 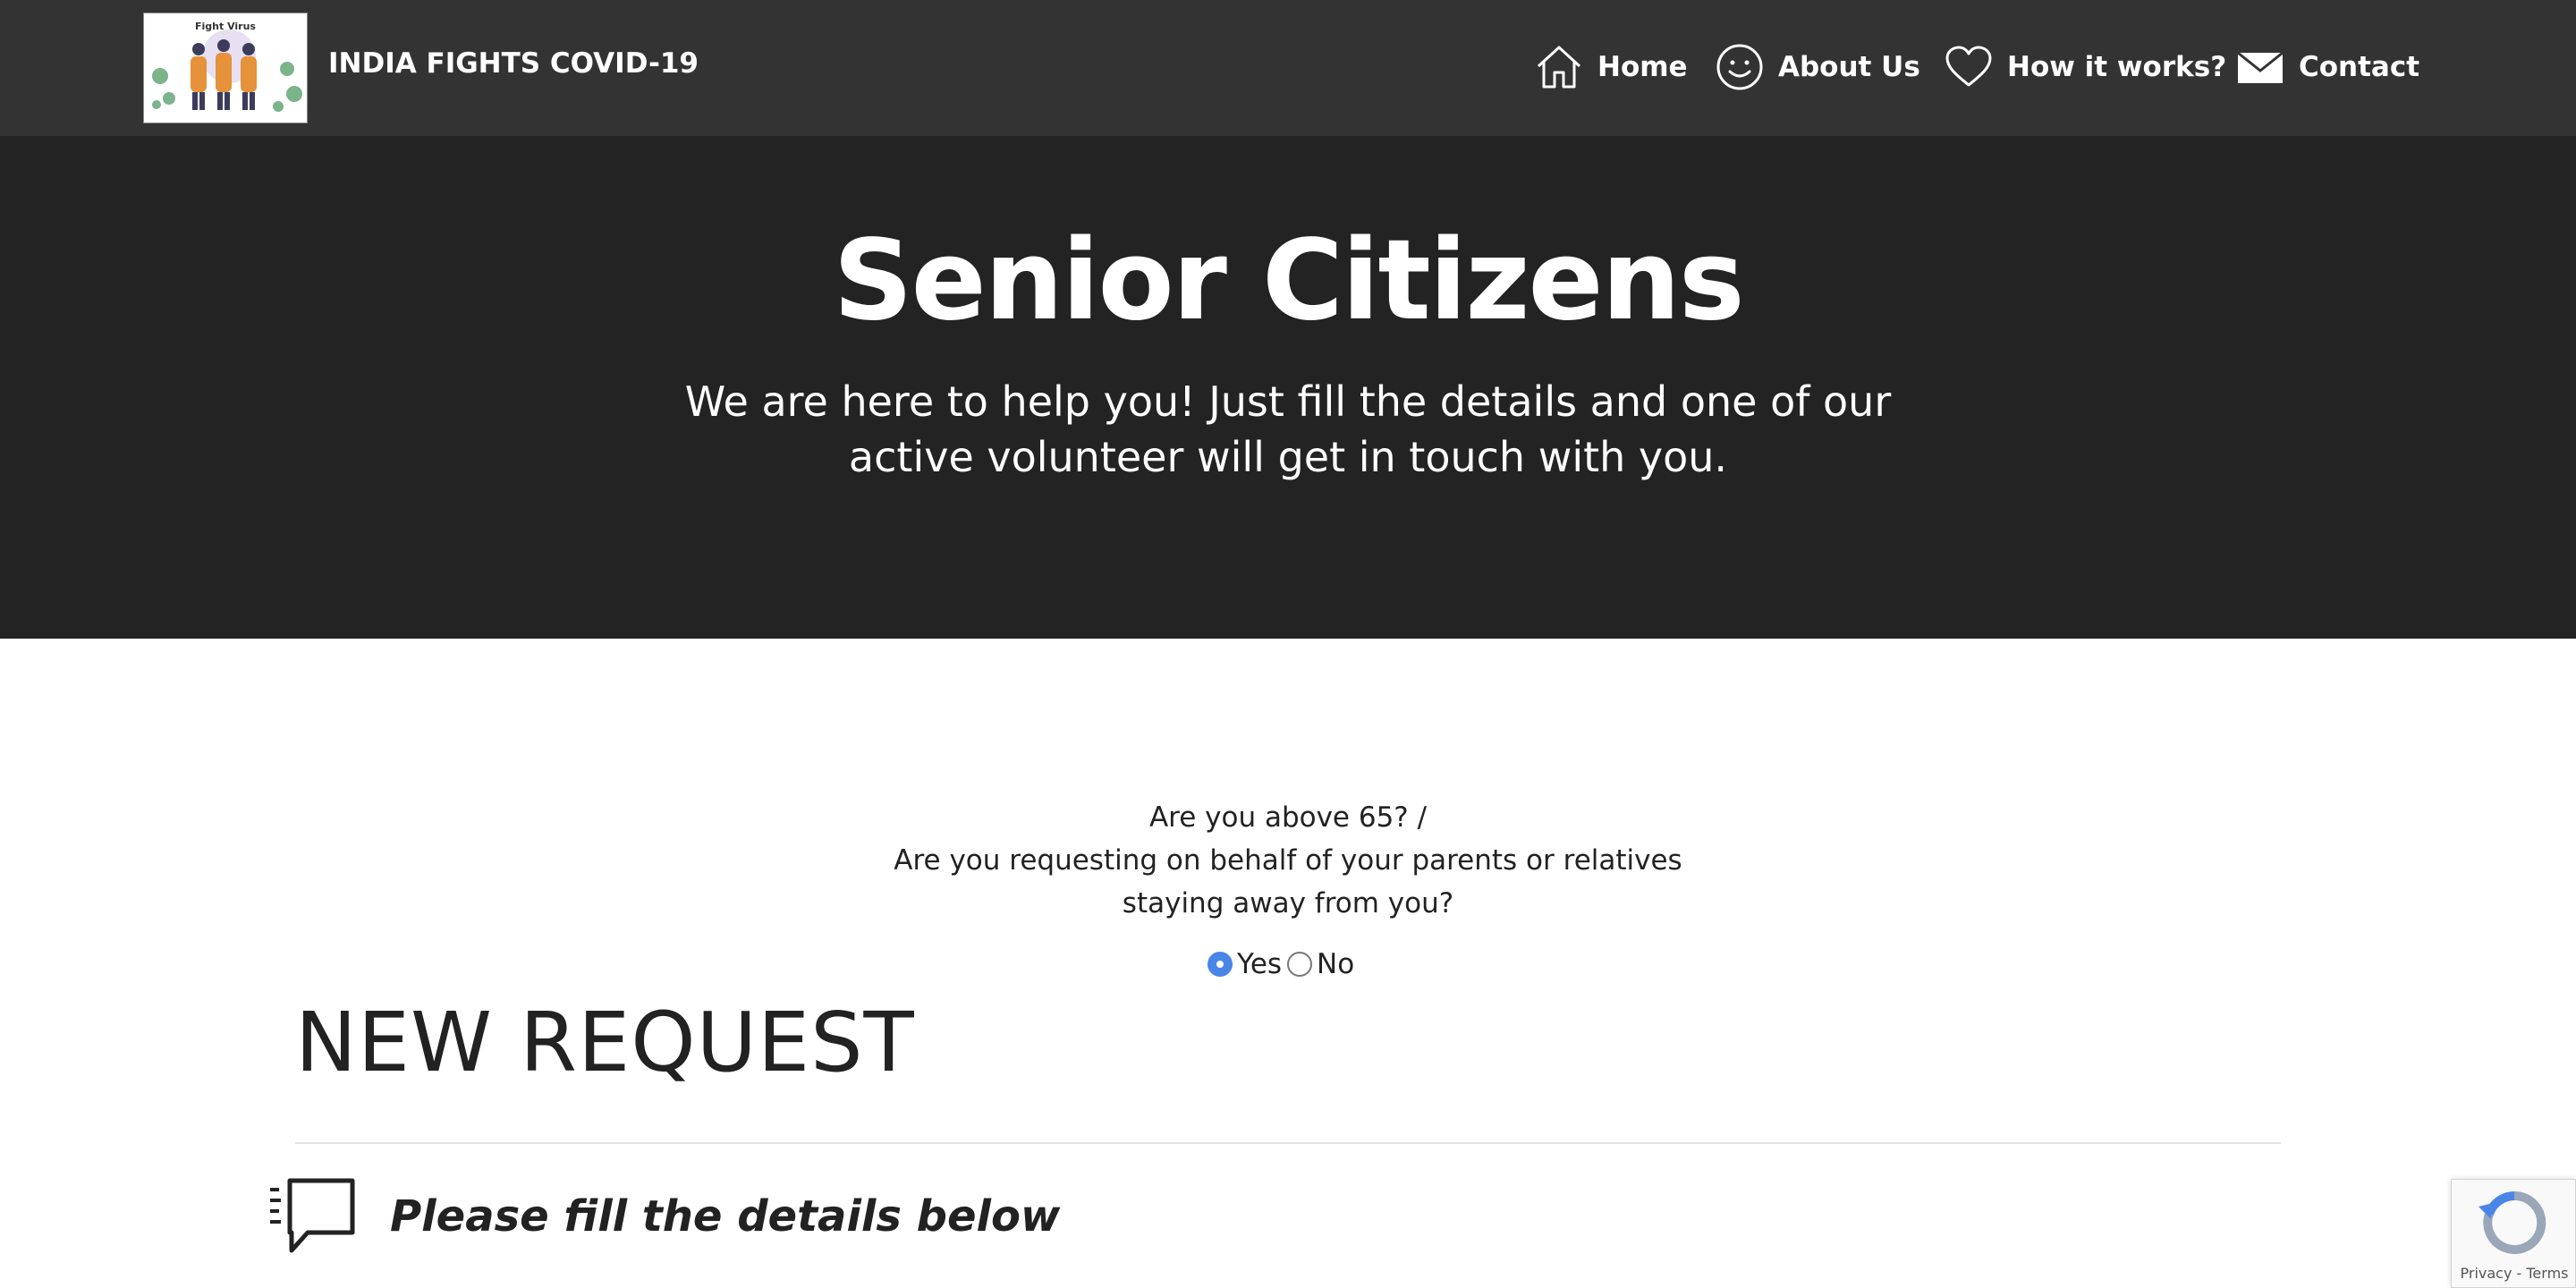 What do you see at coordinates (2359, 67) in the screenshot?
I see `nav-contact-label: Contact` at bounding box center [2359, 67].